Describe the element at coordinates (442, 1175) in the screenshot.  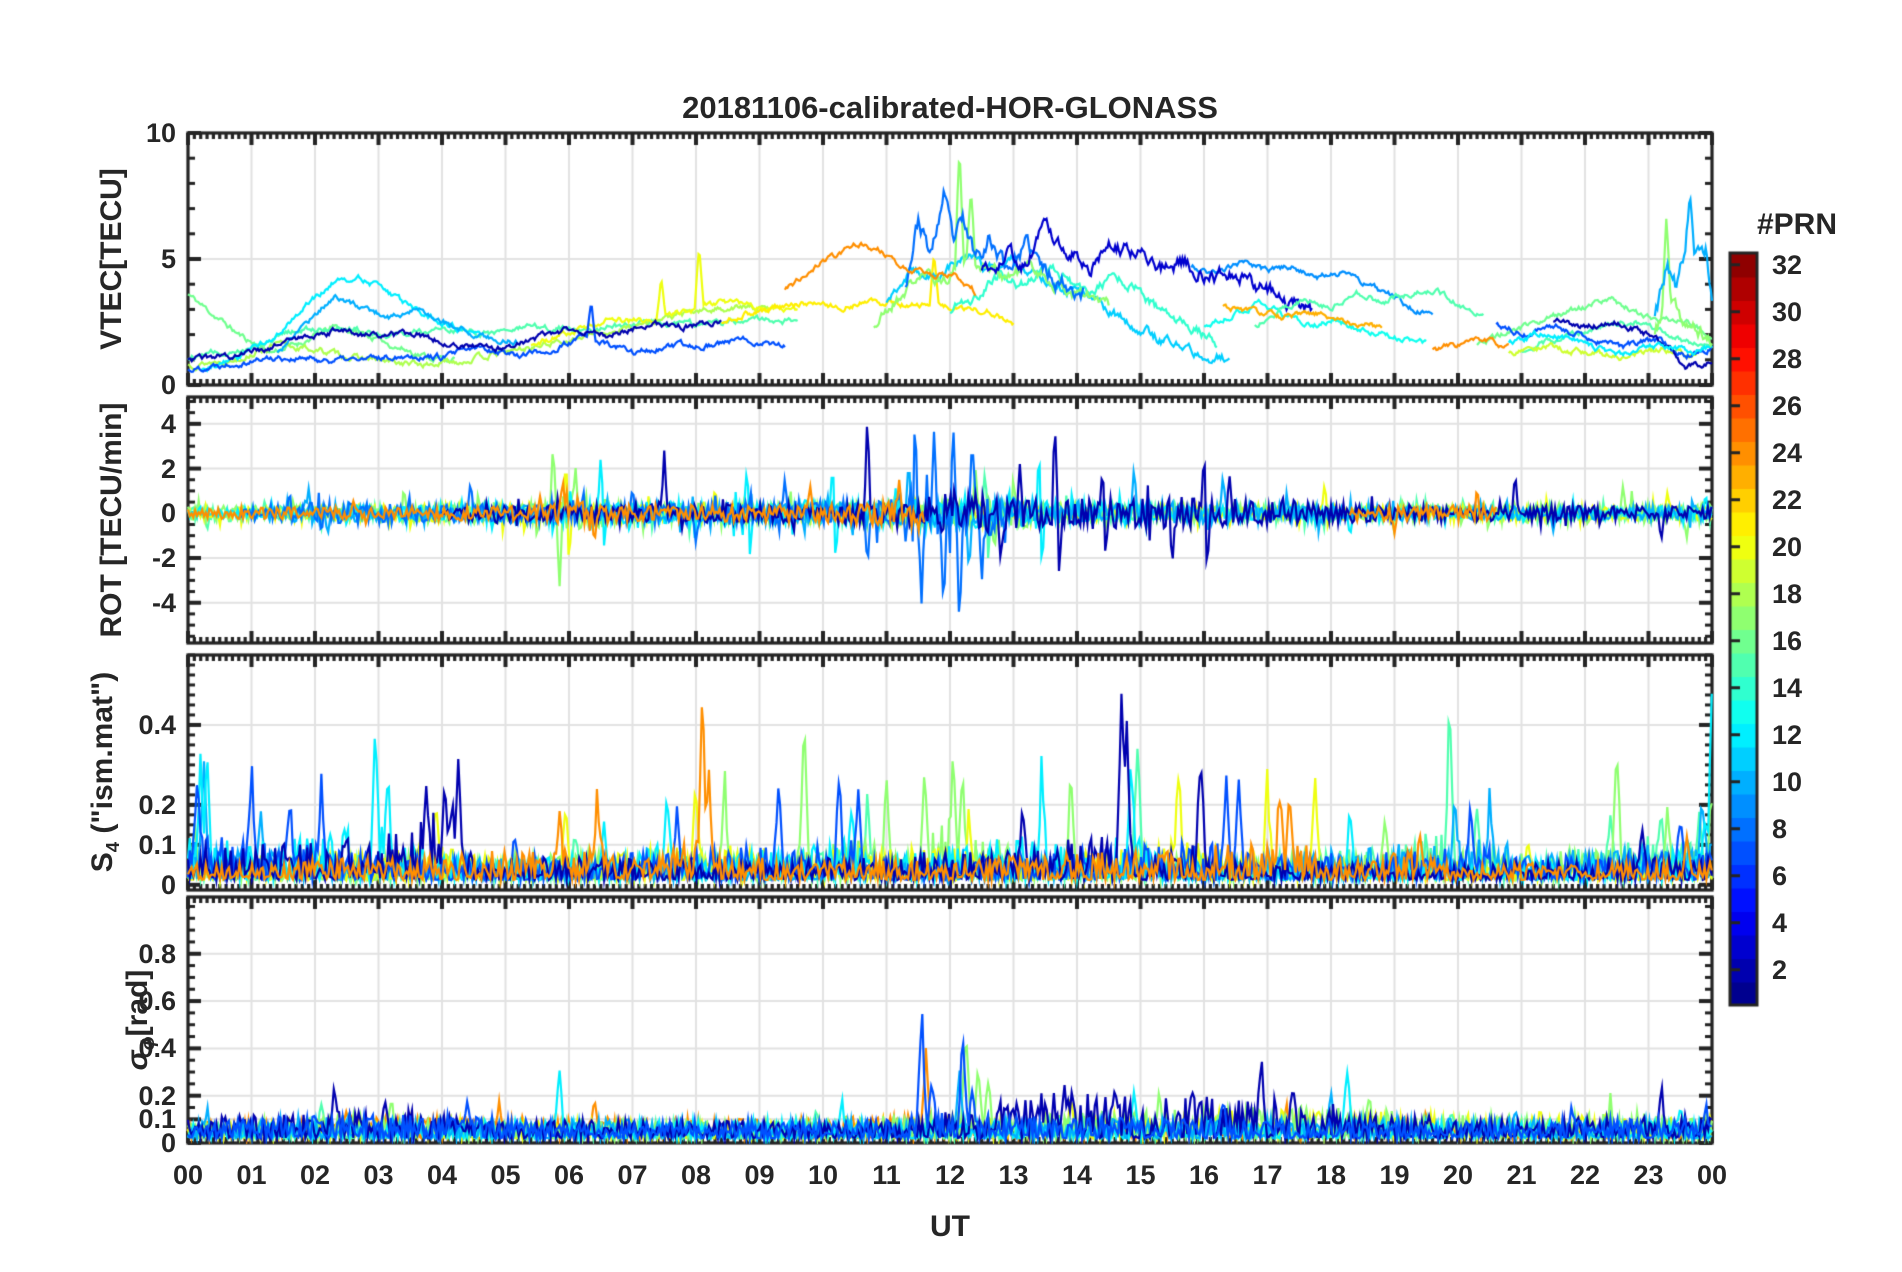
I see `x-tick-label: 04` at that location.